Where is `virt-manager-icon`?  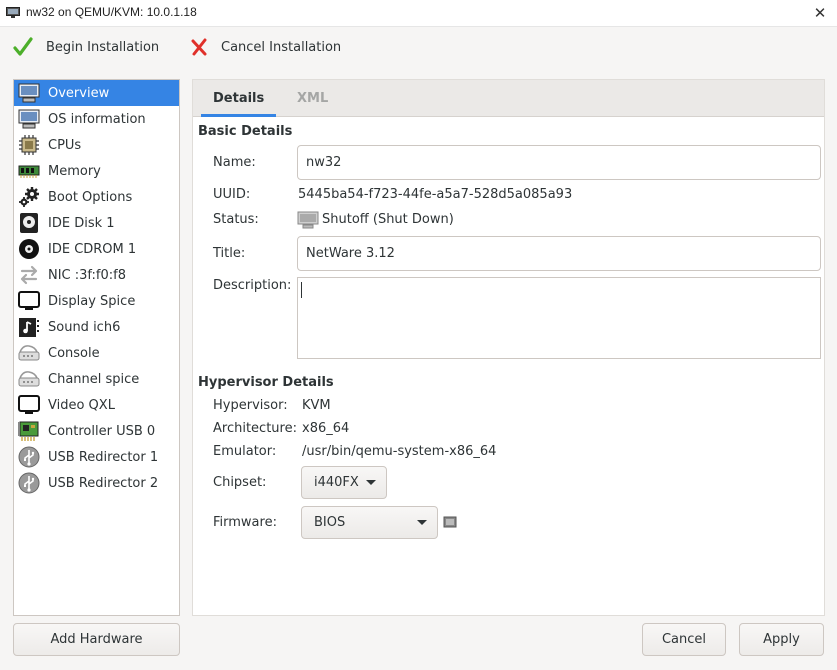
virt-manager-icon is located at coordinates (13, 12).